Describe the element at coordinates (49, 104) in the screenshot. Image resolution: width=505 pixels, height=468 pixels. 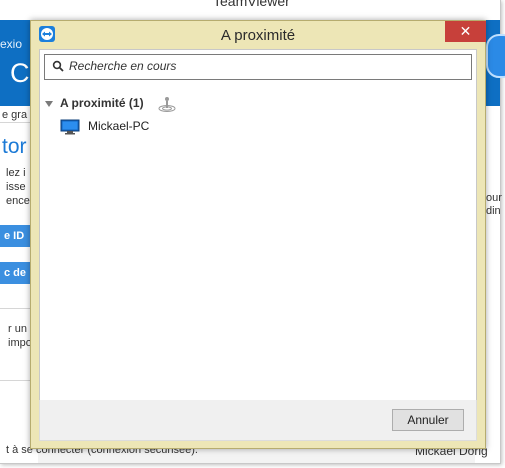
I see `chevron-down-icon` at that location.